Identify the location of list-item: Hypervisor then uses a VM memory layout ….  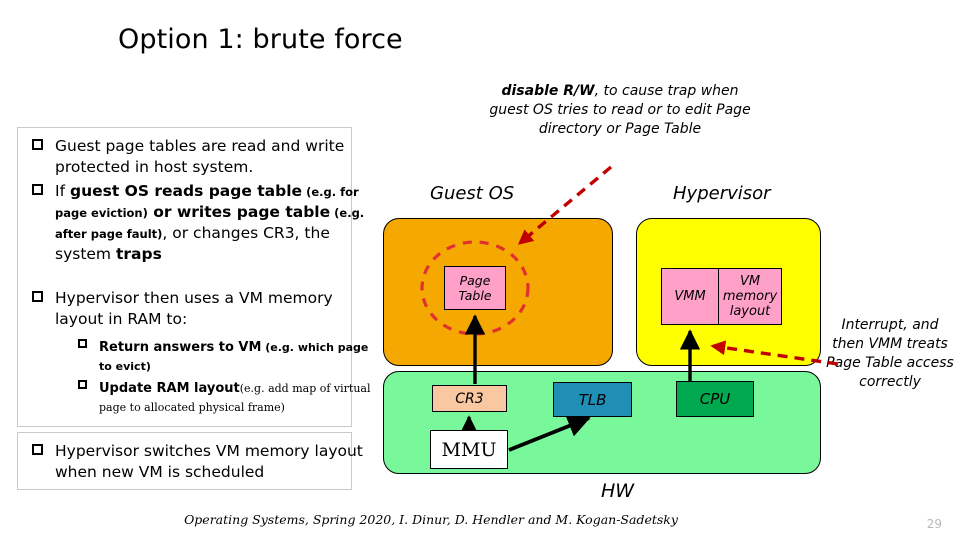
(198, 309).